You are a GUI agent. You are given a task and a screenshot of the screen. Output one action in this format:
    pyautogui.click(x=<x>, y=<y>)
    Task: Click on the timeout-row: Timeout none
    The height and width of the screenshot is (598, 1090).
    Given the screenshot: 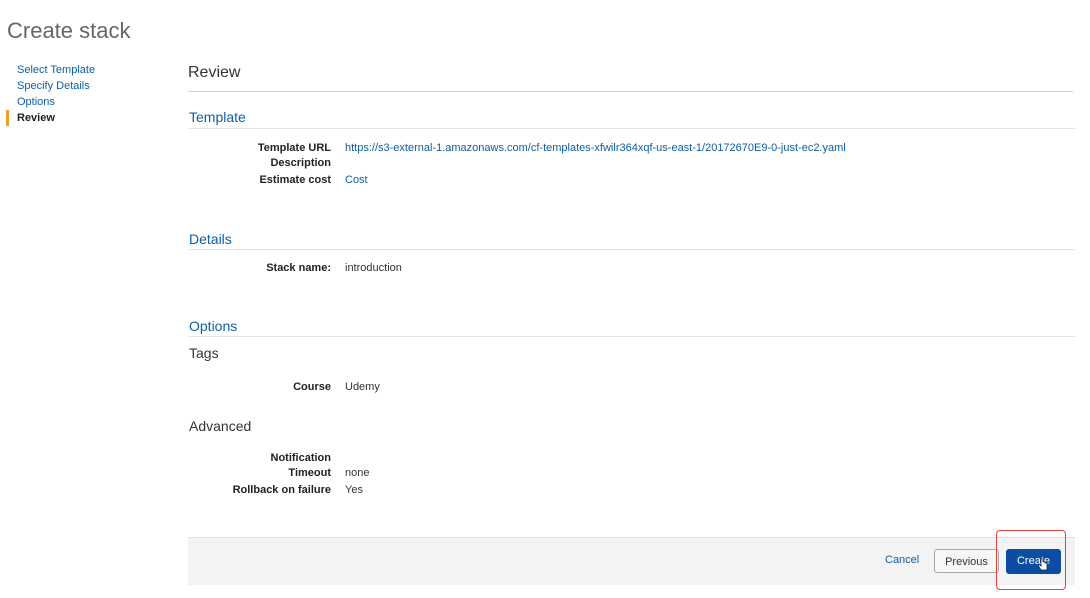 What is the action you would take?
    pyautogui.click(x=625, y=474)
    